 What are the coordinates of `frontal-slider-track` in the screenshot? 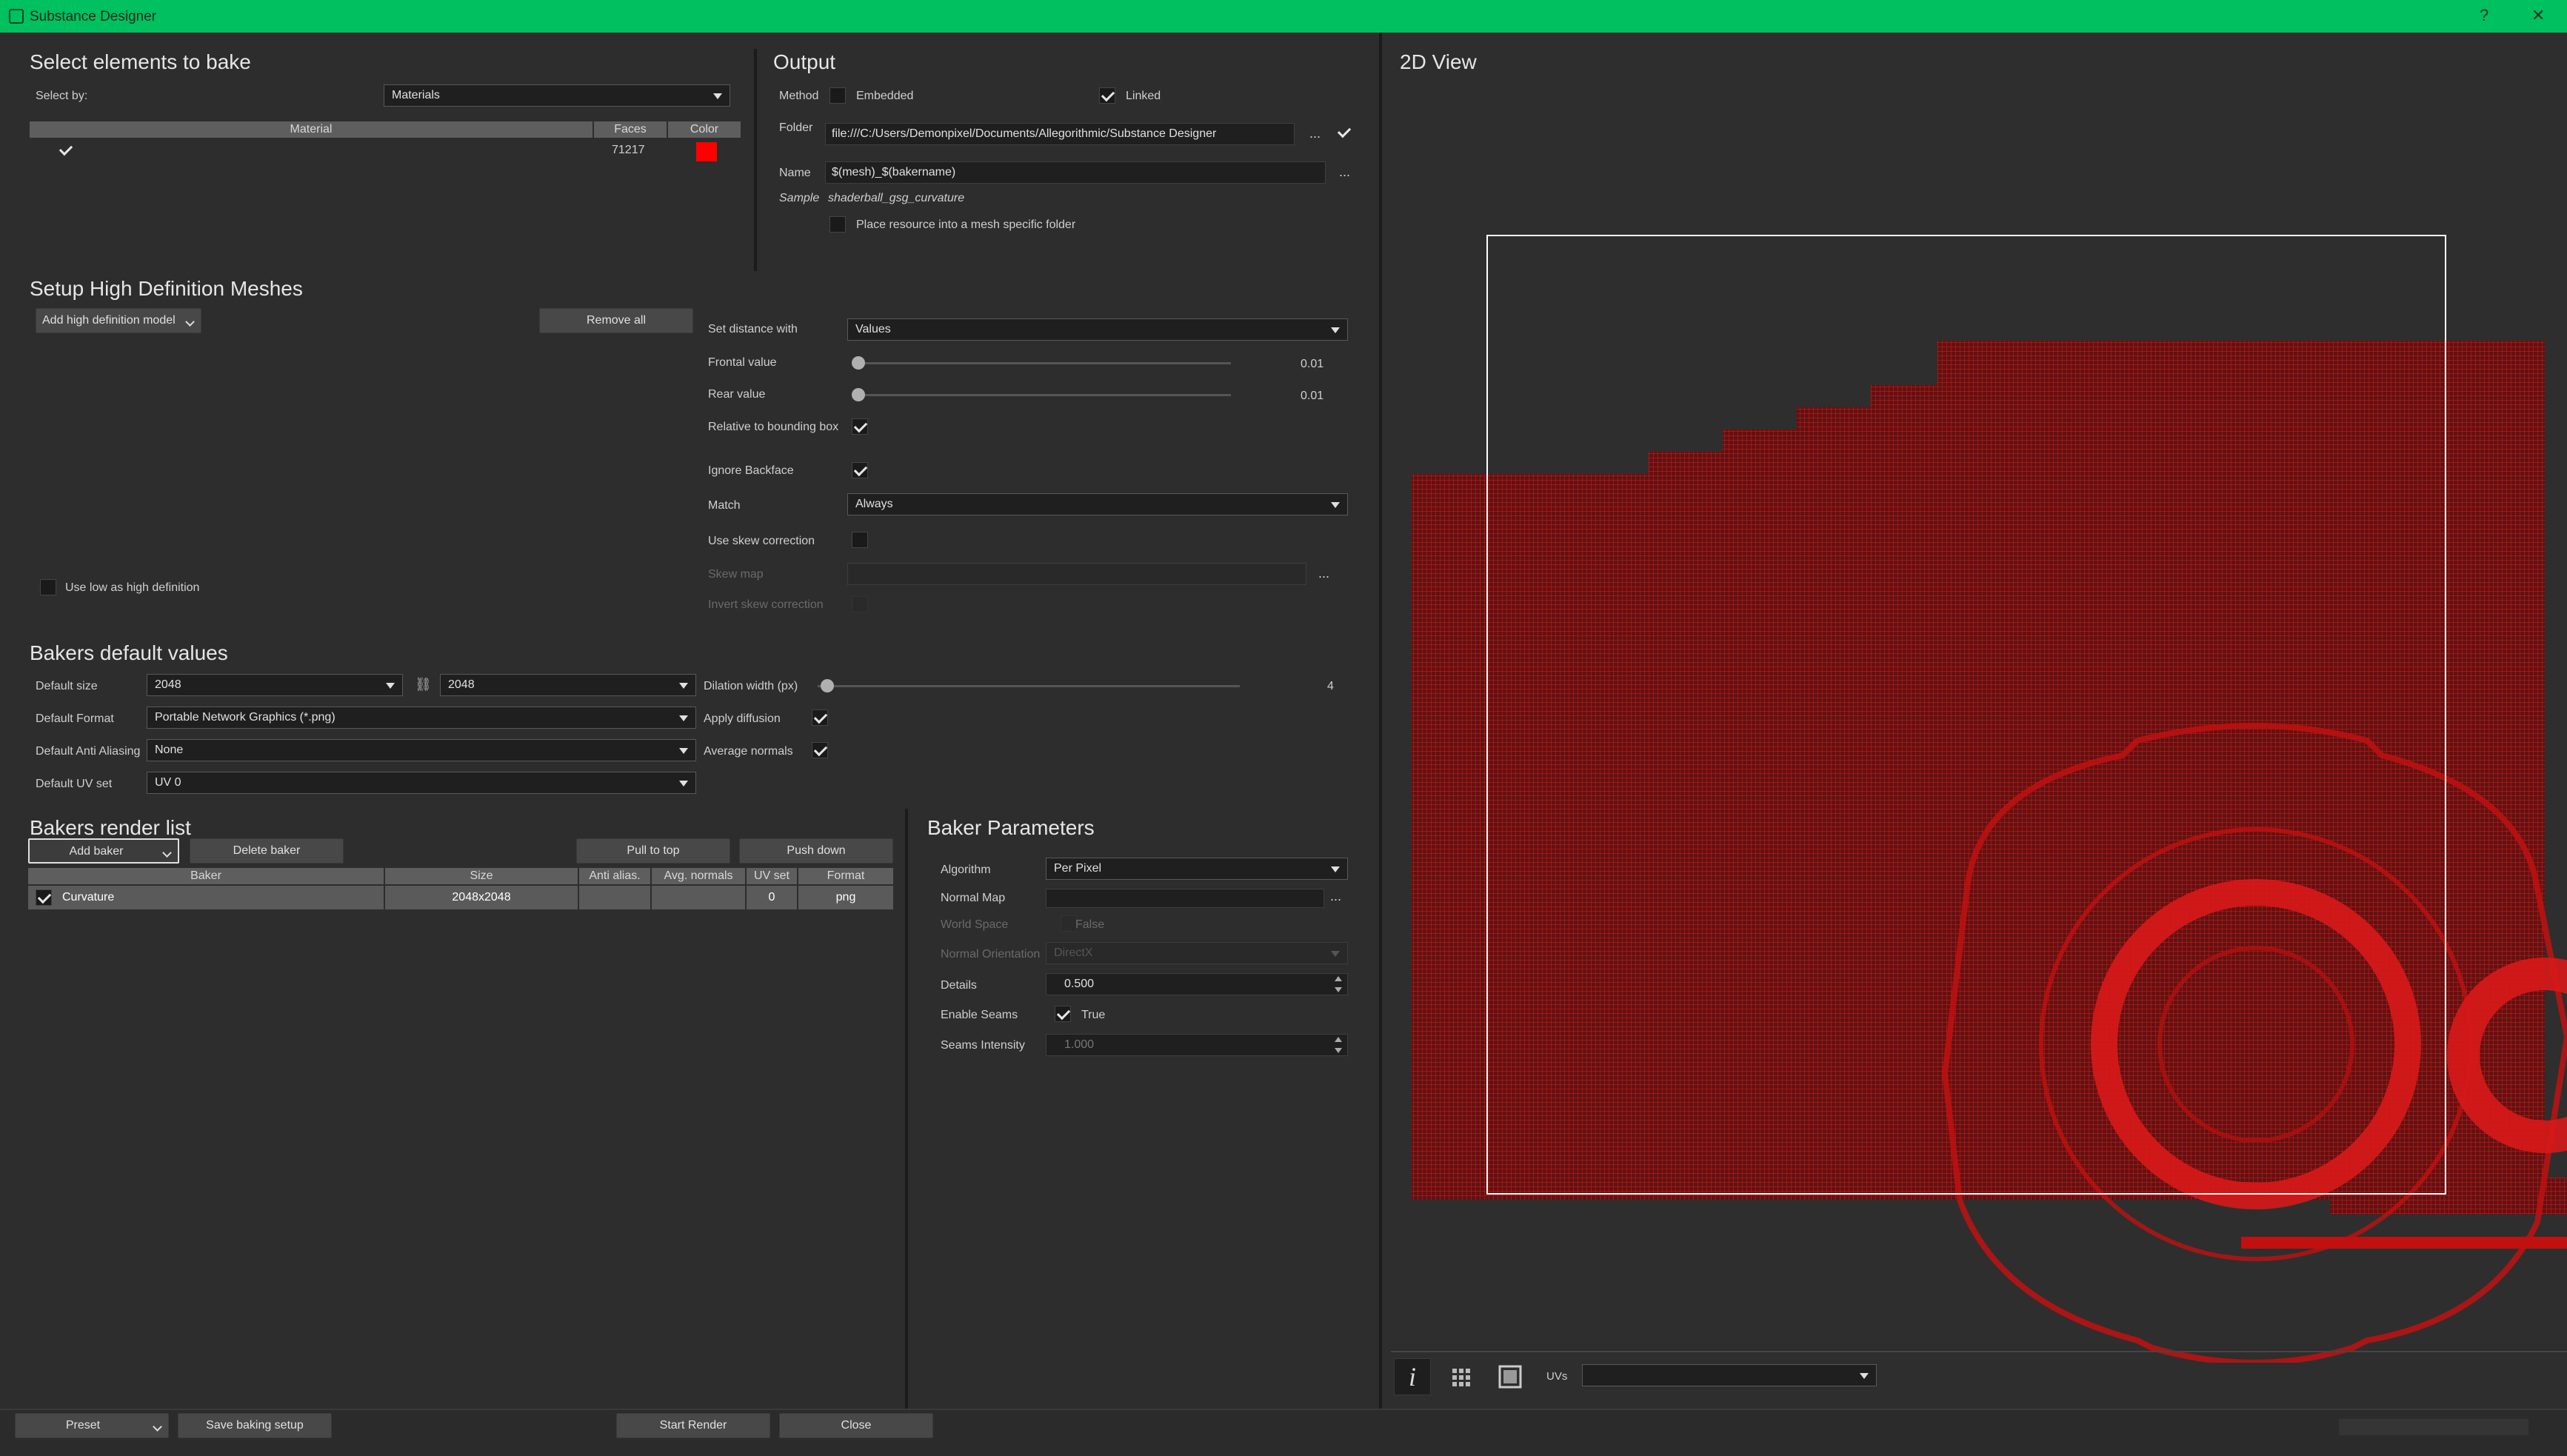 It's located at (1042, 363).